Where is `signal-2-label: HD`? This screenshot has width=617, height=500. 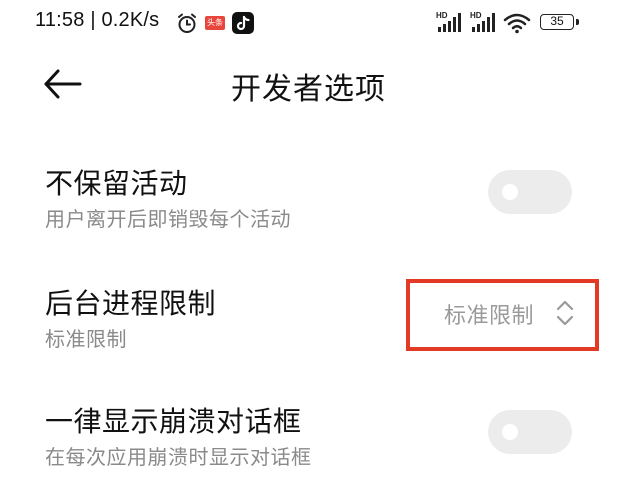
signal-2-label: HD is located at coordinates (476, 15).